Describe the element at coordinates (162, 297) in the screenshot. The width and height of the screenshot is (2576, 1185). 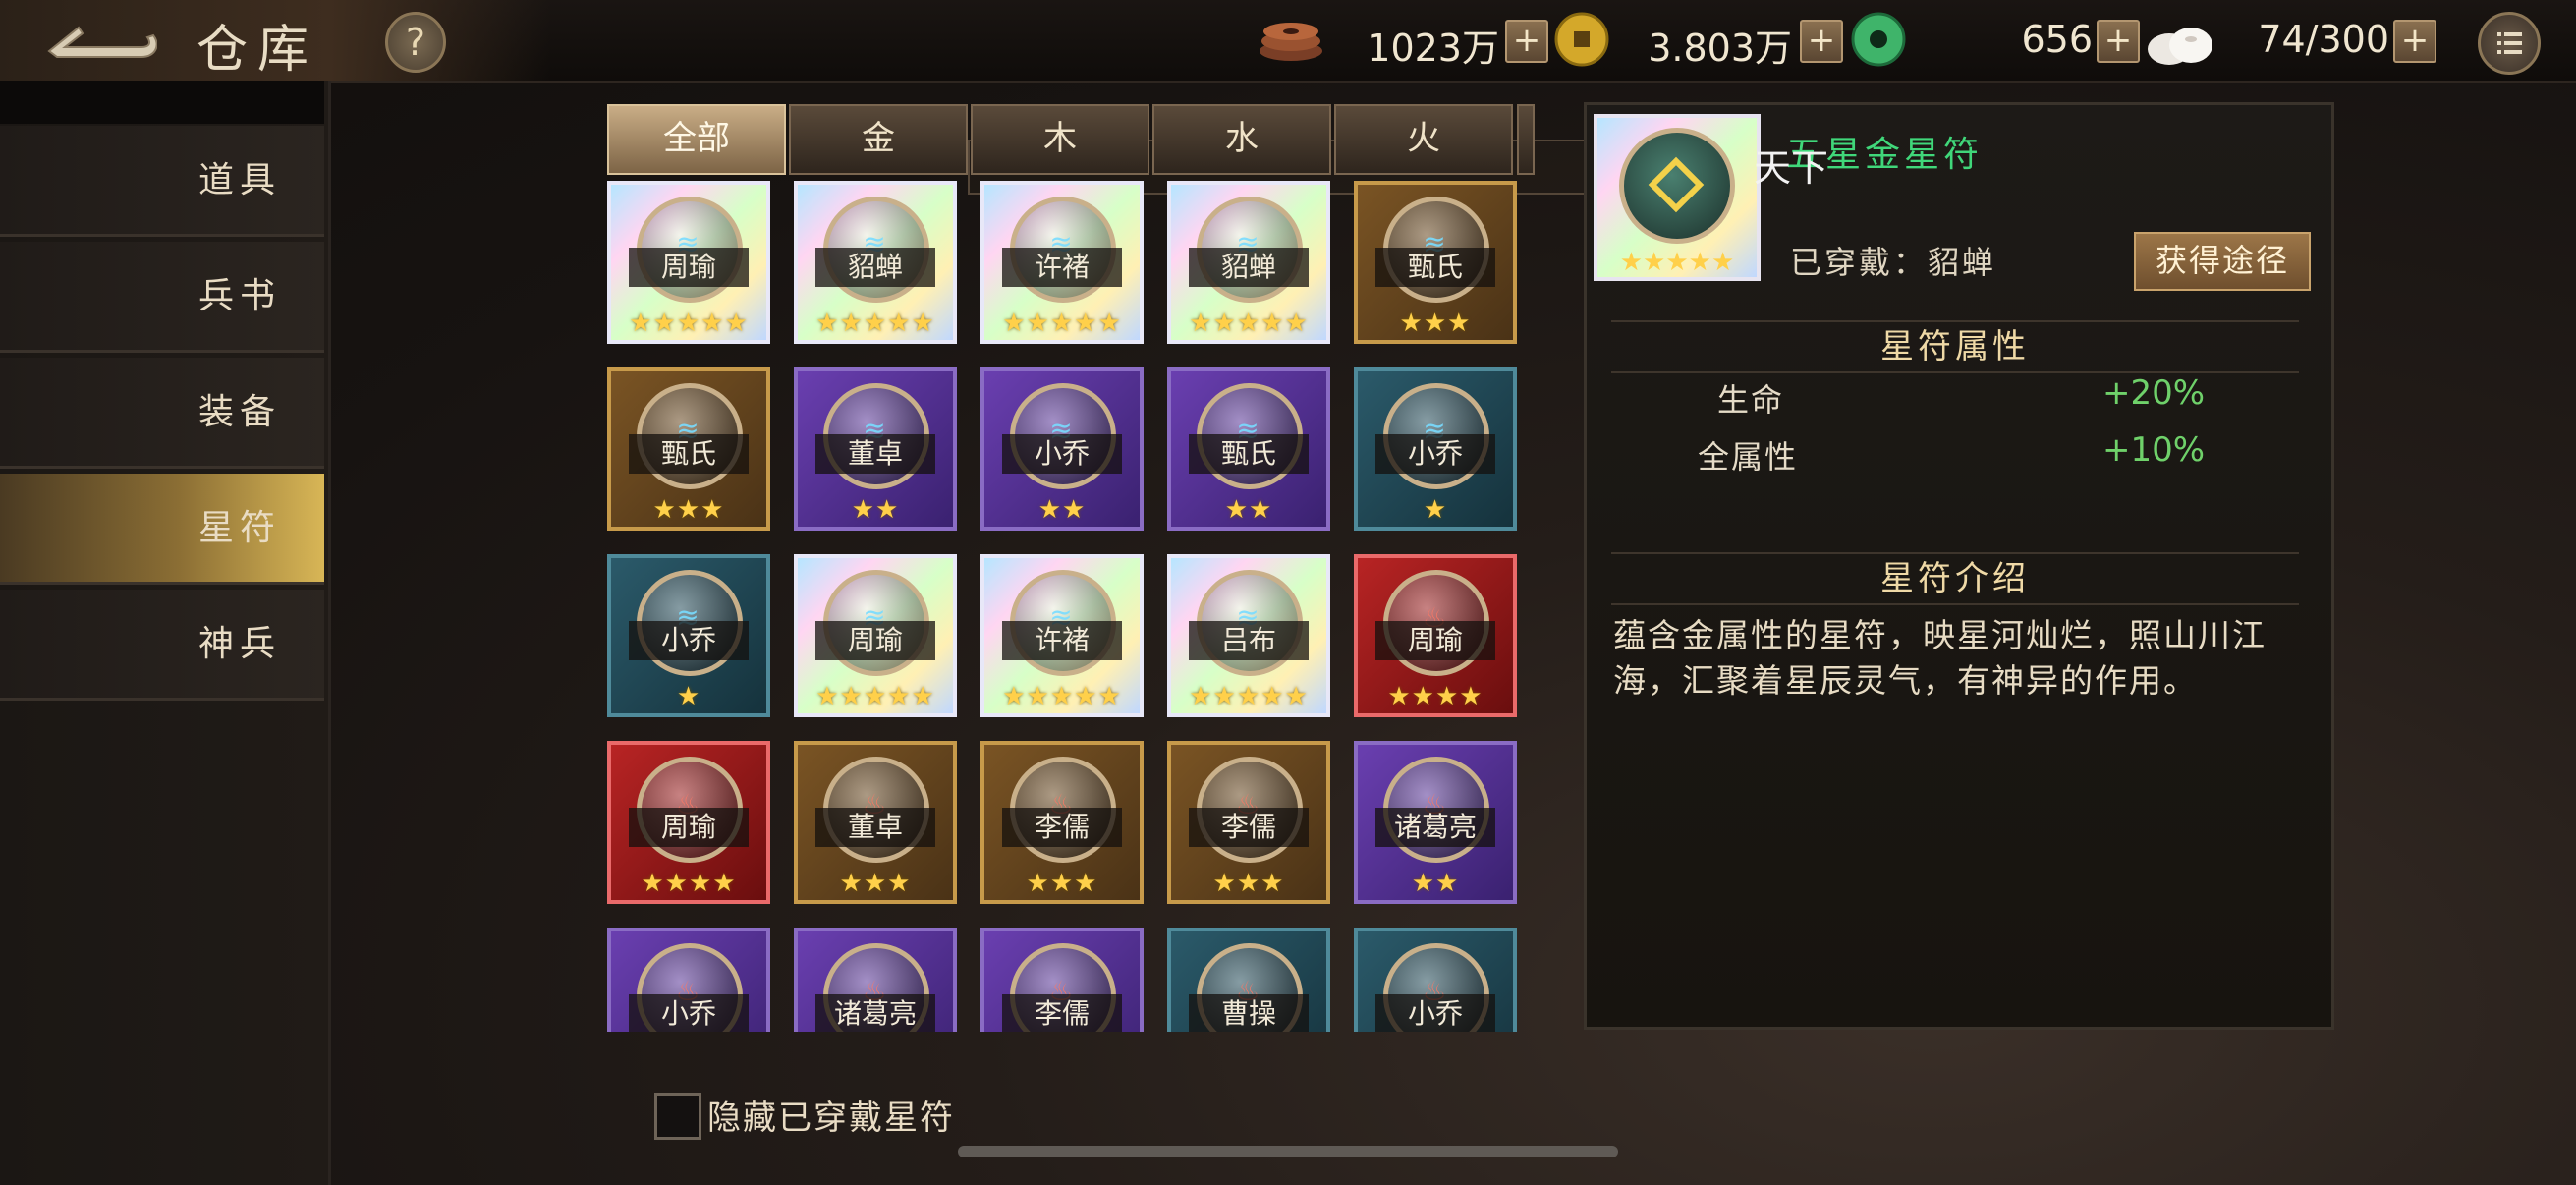
I see `sidebar-item-books: 兵书` at that location.